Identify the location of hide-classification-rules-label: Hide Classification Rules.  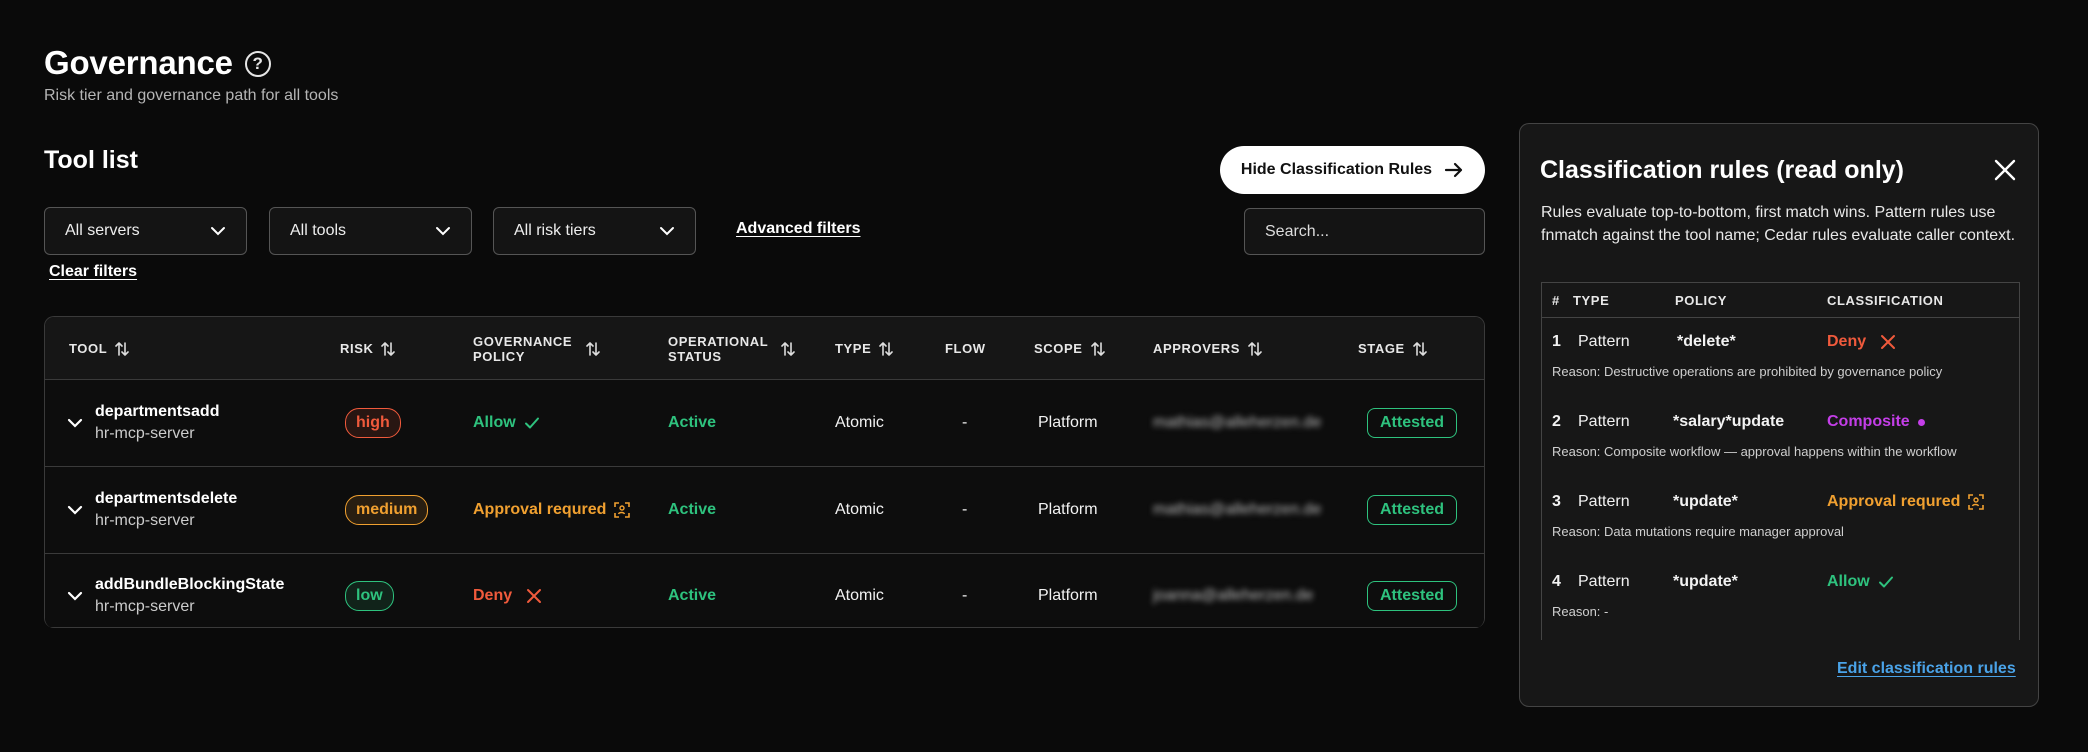
(1336, 169).